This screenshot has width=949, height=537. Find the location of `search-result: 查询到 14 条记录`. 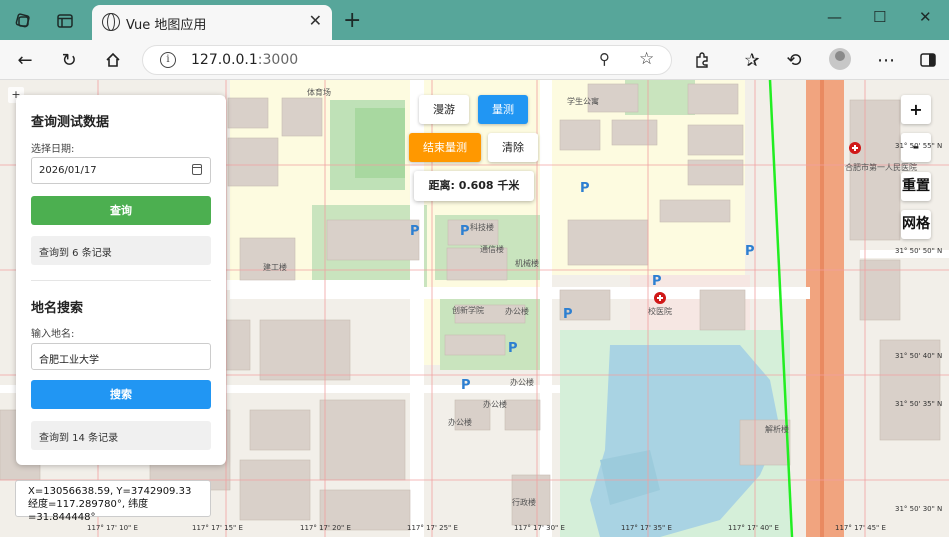

search-result: 查询到 14 条记录 is located at coordinates (121, 435).